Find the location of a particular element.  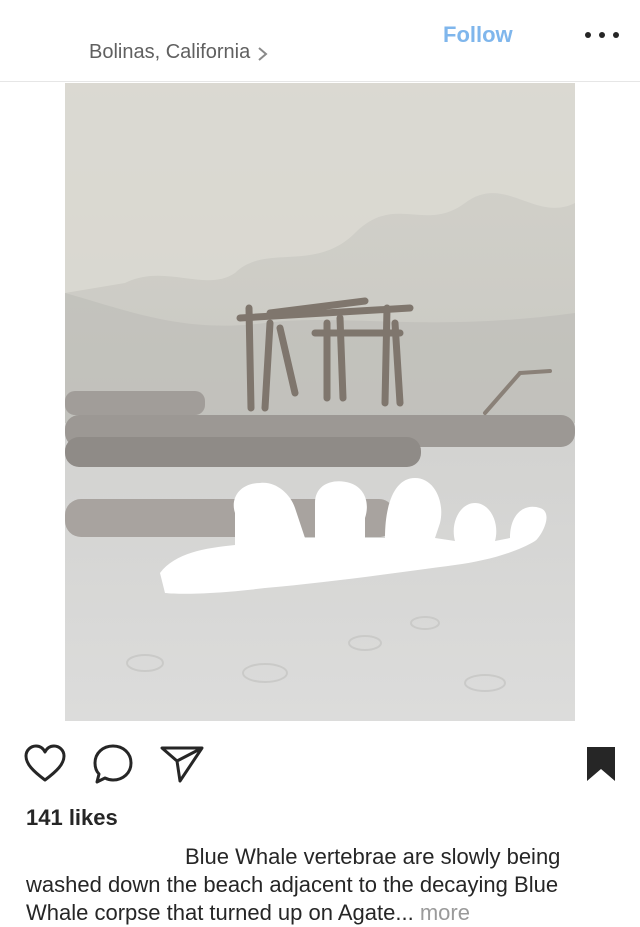

post-header: Bolinas, California Follow is located at coordinates (320, 41).